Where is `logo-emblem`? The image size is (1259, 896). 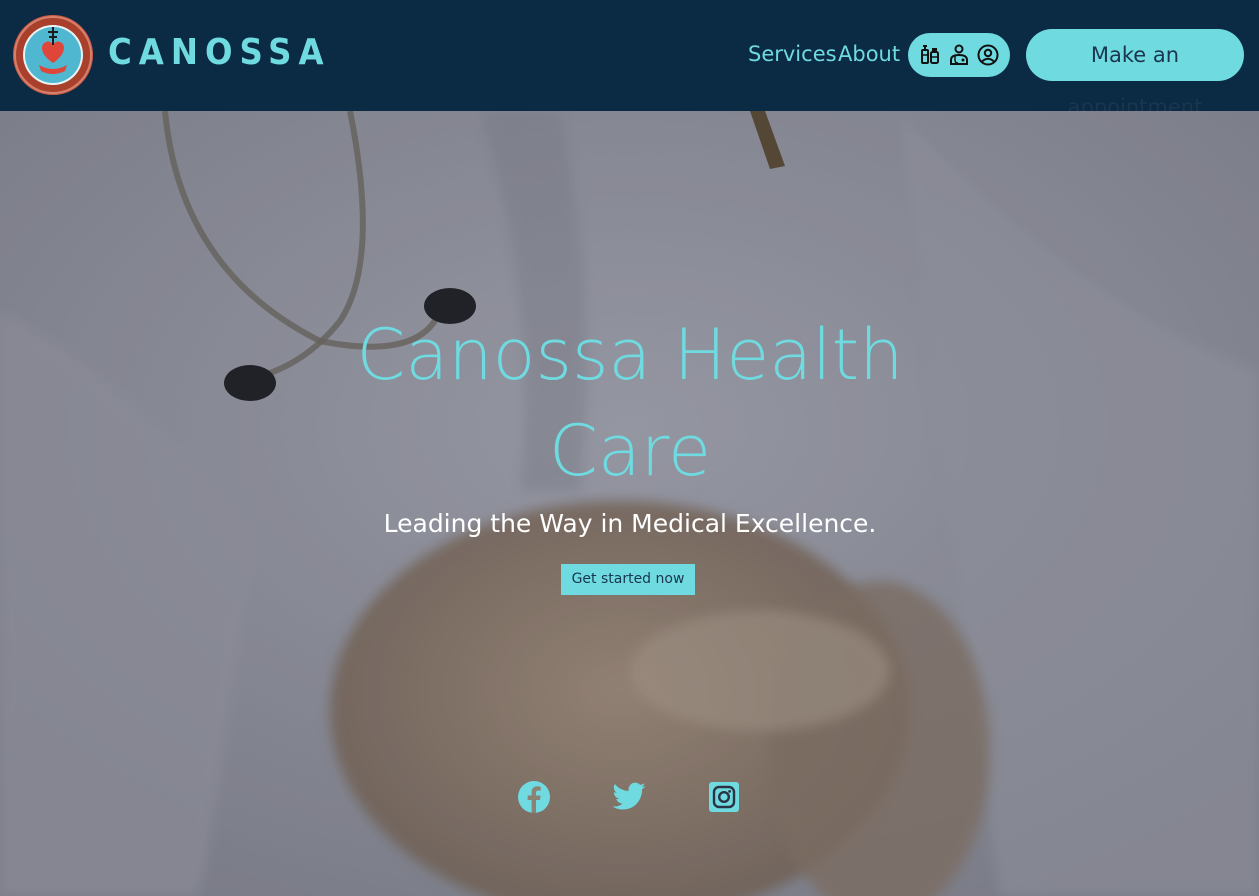 logo-emblem is located at coordinates (53, 55).